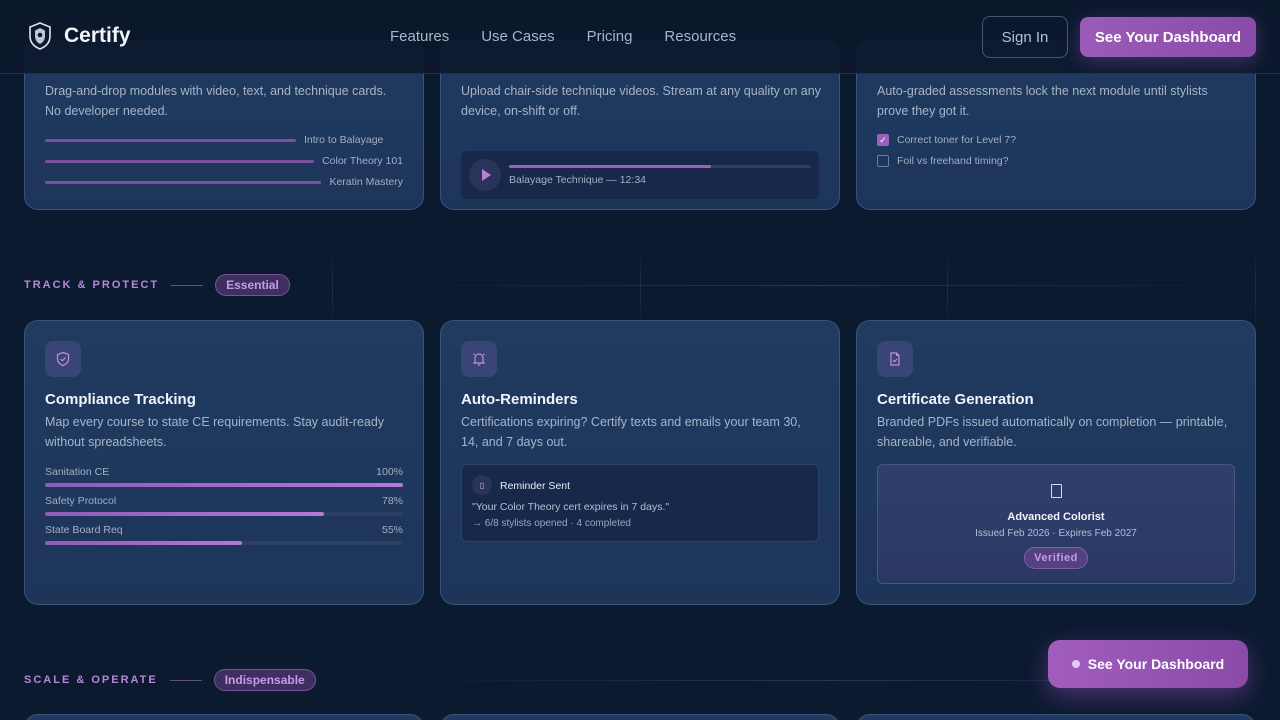 The height and width of the screenshot is (720, 1280). Describe the element at coordinates (1025, 37) in the screenshot. I see `sign-in-button: Sign In` at that location.